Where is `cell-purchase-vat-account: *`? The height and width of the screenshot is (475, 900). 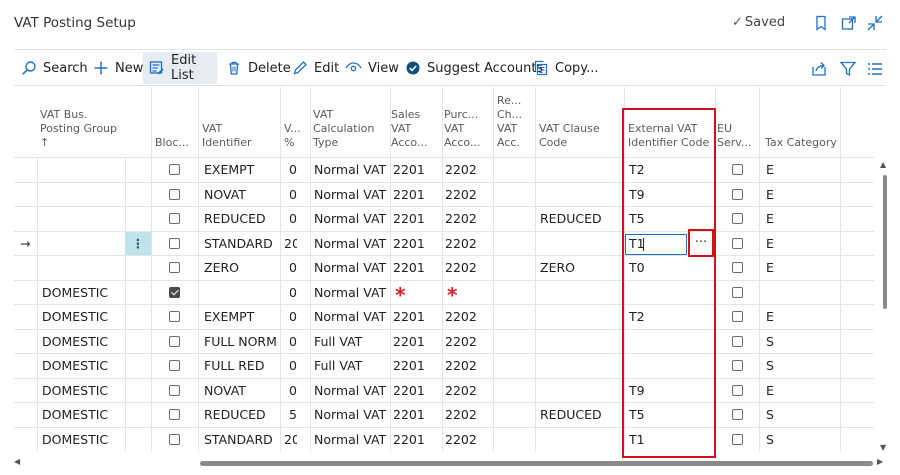
cell-purchase-vat-account: * is located at coordinates (462, 293).